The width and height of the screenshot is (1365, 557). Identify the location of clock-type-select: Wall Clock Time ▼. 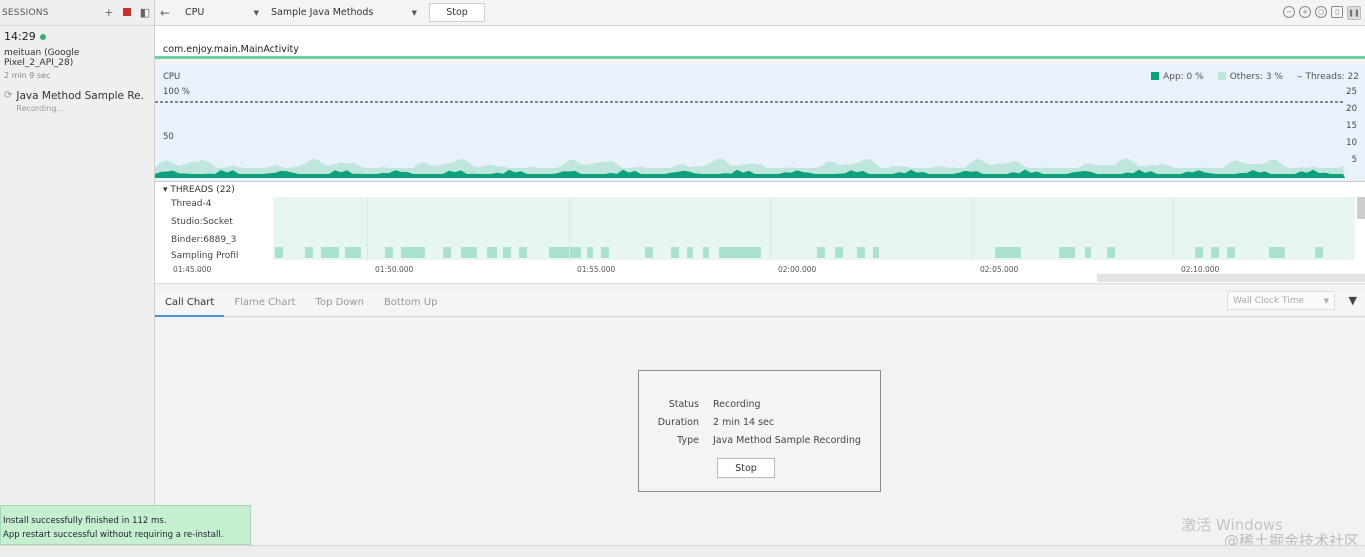
(1281, 300).